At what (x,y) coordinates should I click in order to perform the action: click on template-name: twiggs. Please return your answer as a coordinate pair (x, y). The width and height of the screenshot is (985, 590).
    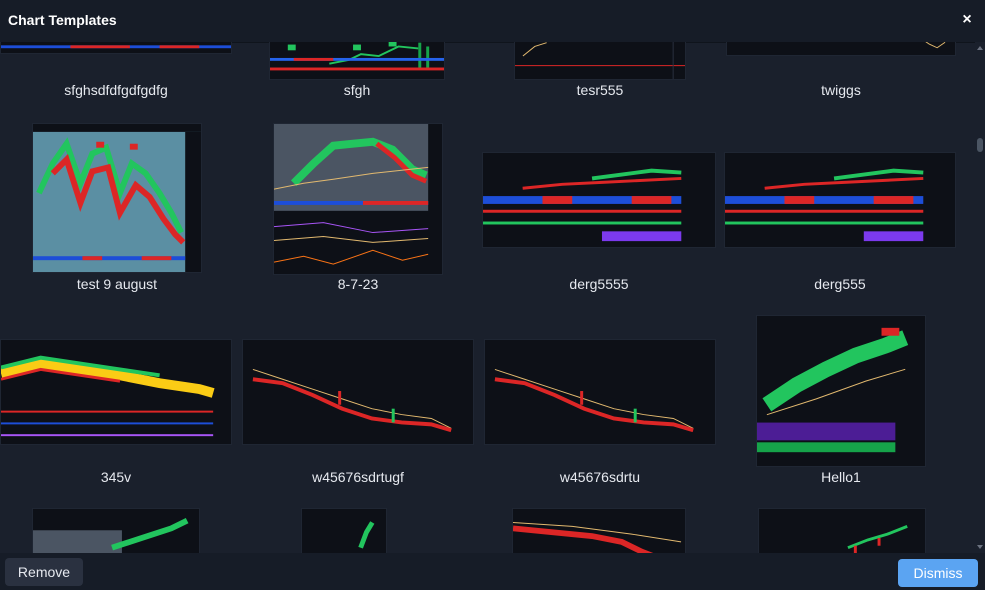
    Looking at the image, I should click on (841, 90).